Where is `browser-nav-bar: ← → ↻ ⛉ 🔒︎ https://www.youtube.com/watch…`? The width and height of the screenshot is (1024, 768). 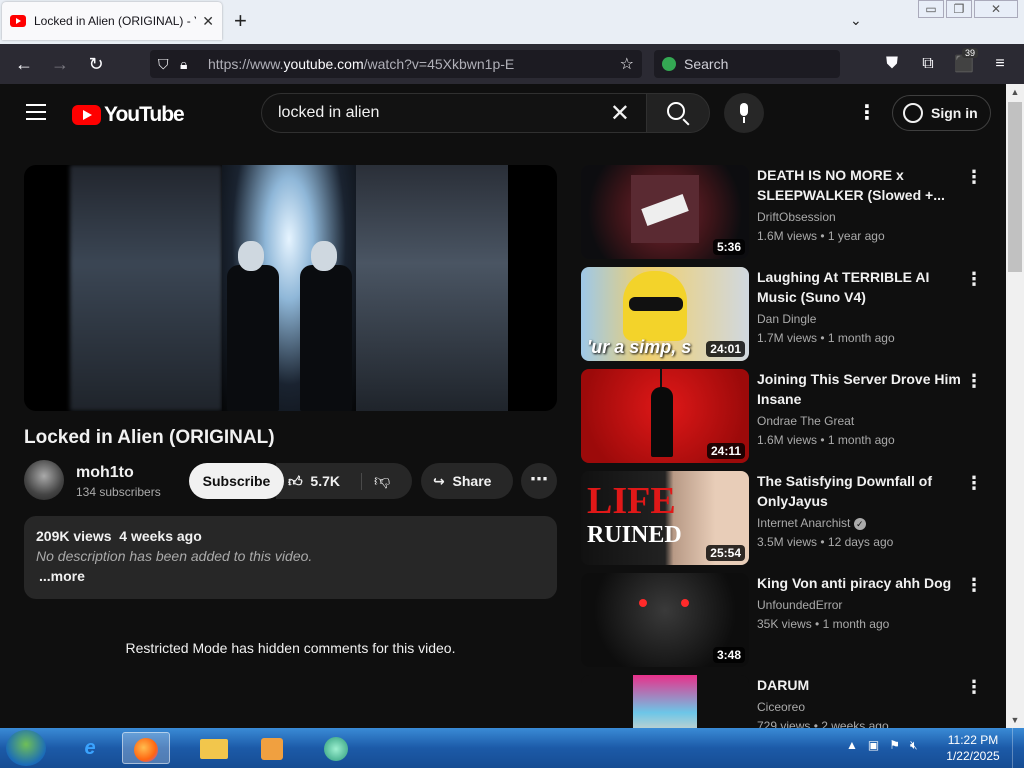
browser-nav-bar: ← → ↻ ⛉ 🔒︎ https://www.youtube.com/watch… is located at coordinates (512, 64).